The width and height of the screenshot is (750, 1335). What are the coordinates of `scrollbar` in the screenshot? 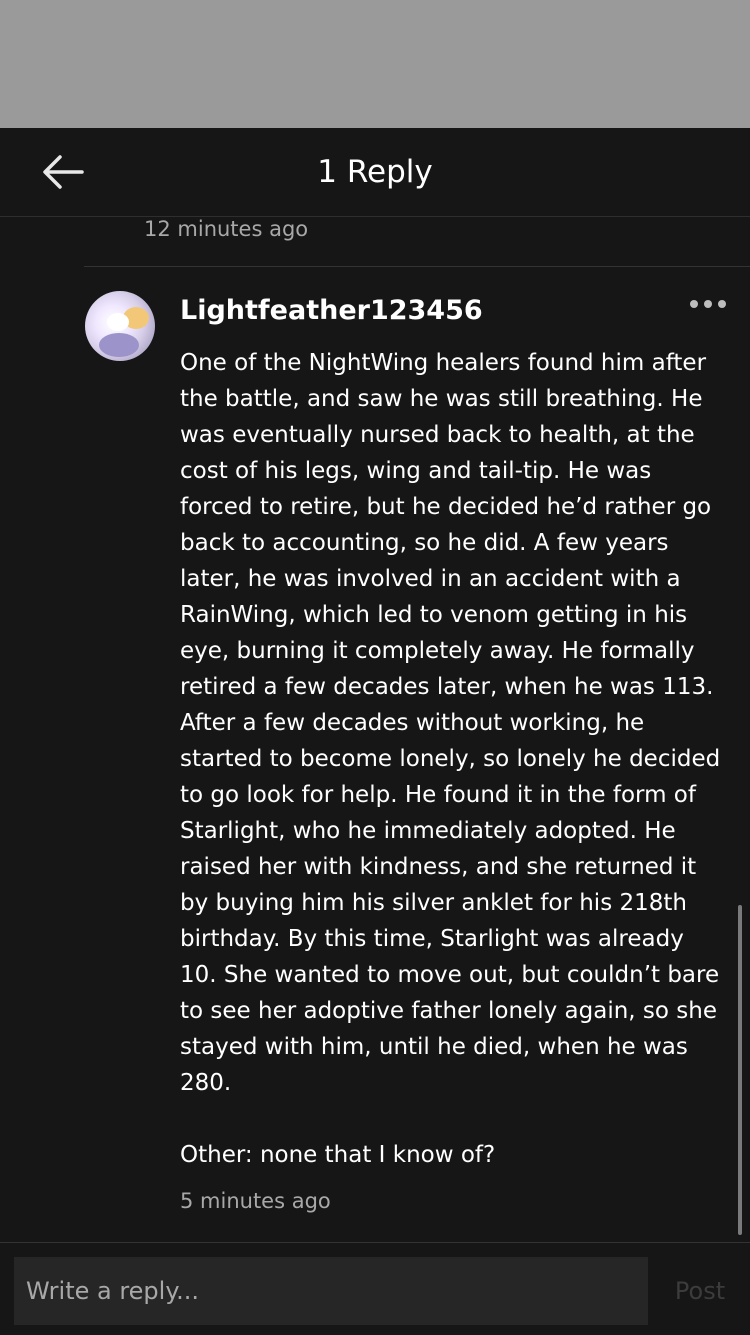 It's located at (740, 1070).